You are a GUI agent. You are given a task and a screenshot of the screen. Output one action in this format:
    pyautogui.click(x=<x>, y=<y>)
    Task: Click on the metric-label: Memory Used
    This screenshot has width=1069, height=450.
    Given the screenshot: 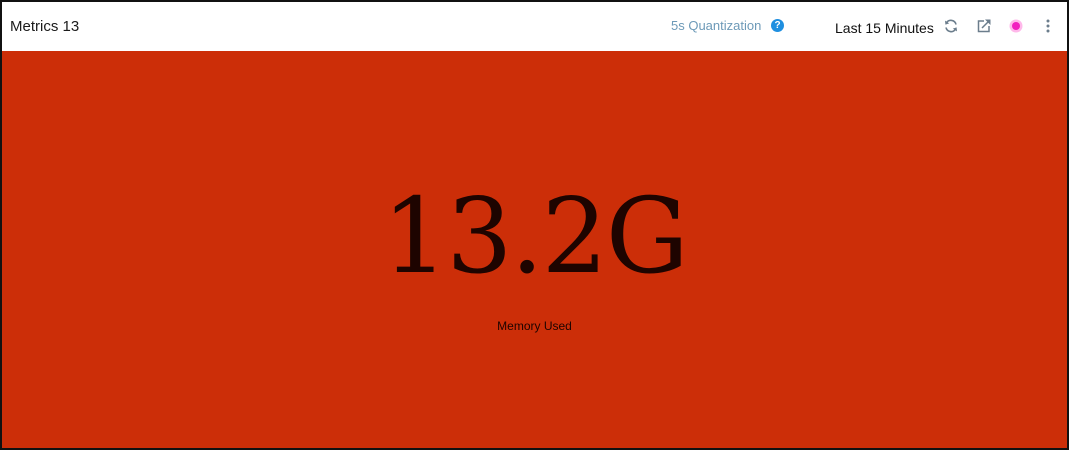 What is the action you would take?
    pyautogui.click(x=534, y=326)
    